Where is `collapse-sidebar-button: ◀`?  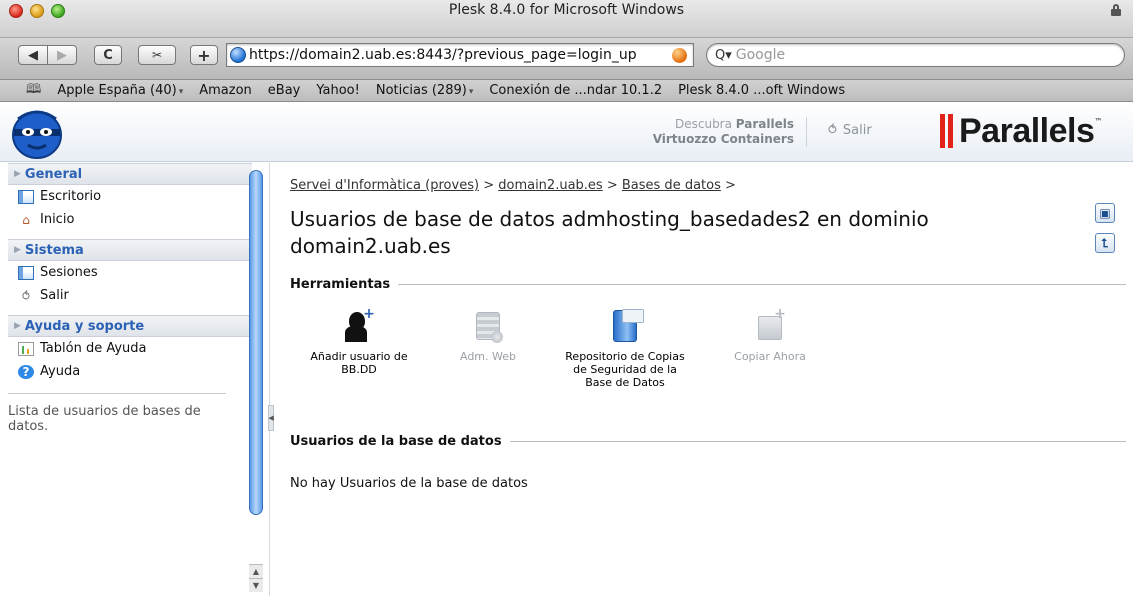
collapse-sidebar-button: ◀ is located at coordinates (271, 418).